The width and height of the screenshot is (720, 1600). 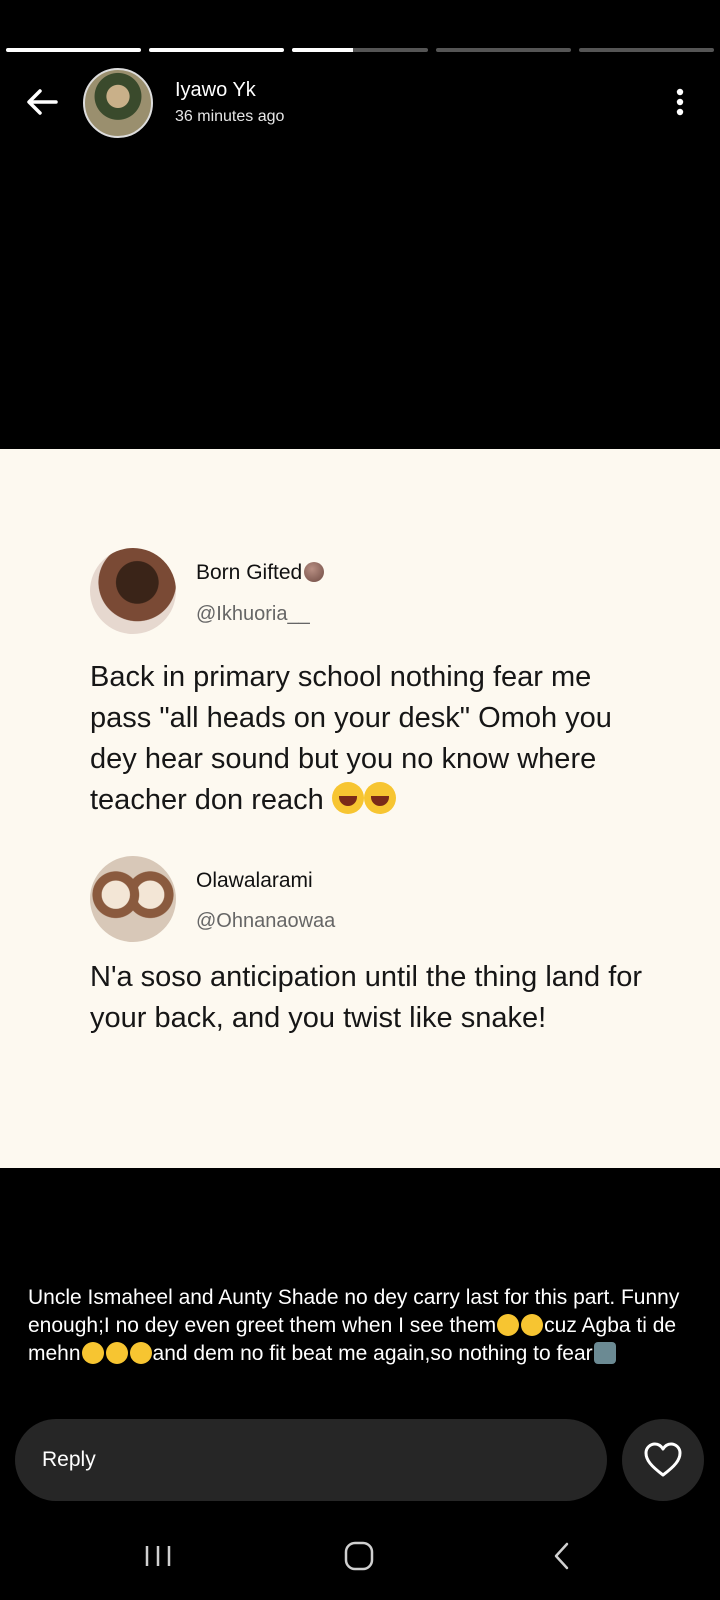 I want to click on recent-apps-icon, so click(x=158, y=1556).